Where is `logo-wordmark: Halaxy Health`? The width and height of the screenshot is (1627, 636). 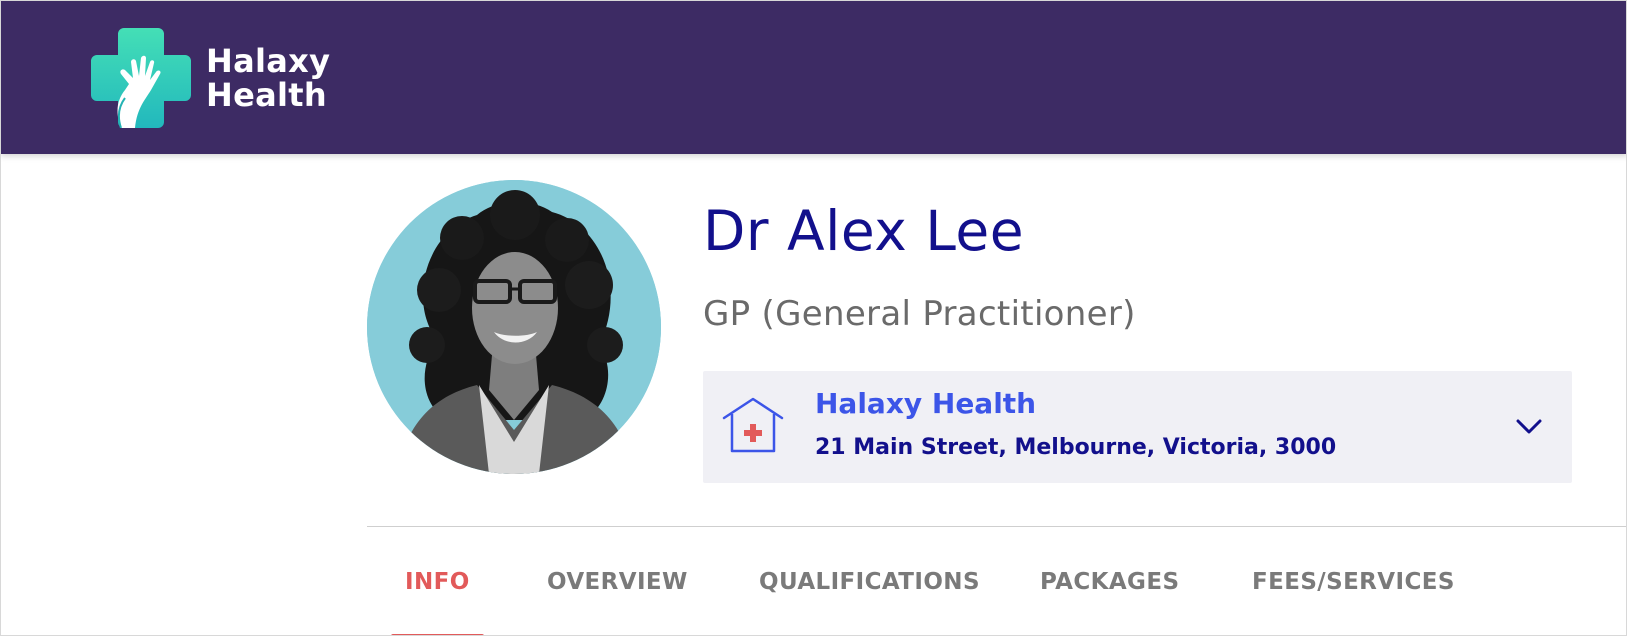
logo-wordmark: Halaxy Health is located at coordinates (268, 78).